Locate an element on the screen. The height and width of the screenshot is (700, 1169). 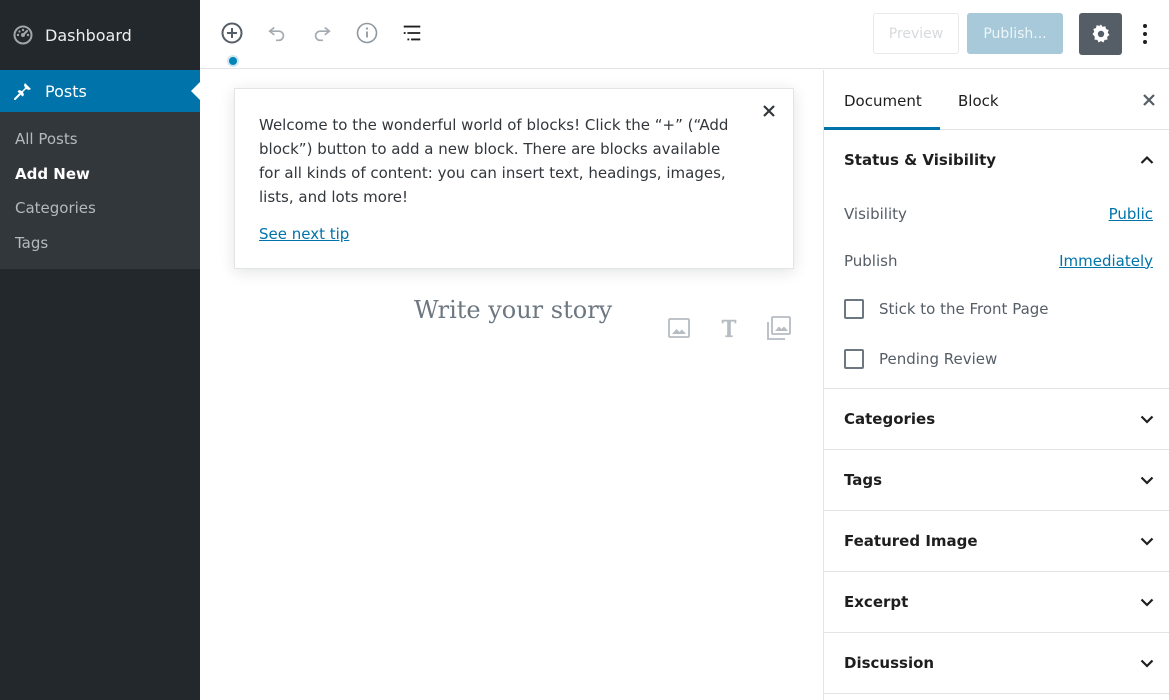
redo-icon is located at coordinates (322, 34).